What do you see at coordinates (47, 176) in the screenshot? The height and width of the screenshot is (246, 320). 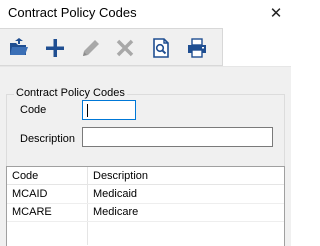 I see `column-header-code: Code` at bounding box center [47, 176].